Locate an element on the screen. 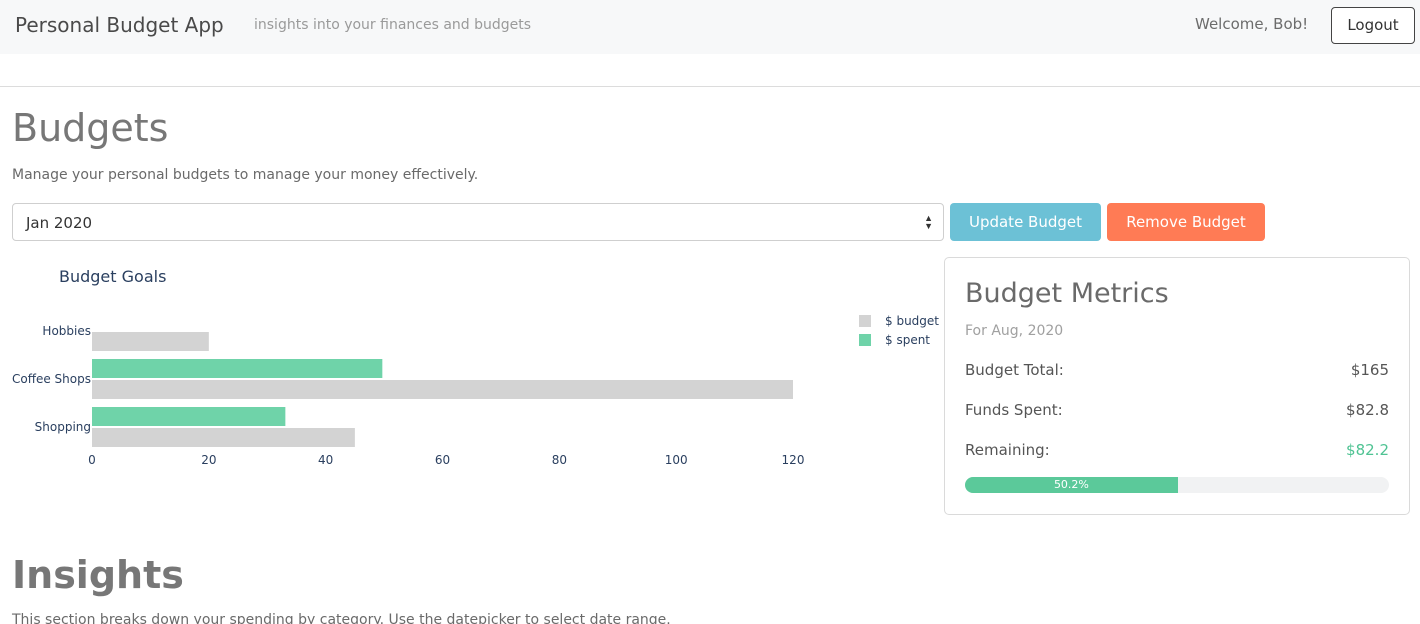 The height and width of the screenshot is (624, 1420). logout-button: Logout is located at coordinates (1373, 25).